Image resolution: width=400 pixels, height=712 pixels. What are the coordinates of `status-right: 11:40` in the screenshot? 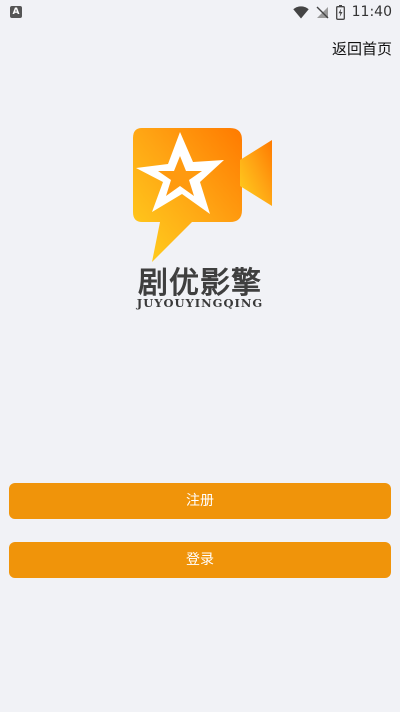 It's located at (342, 12).